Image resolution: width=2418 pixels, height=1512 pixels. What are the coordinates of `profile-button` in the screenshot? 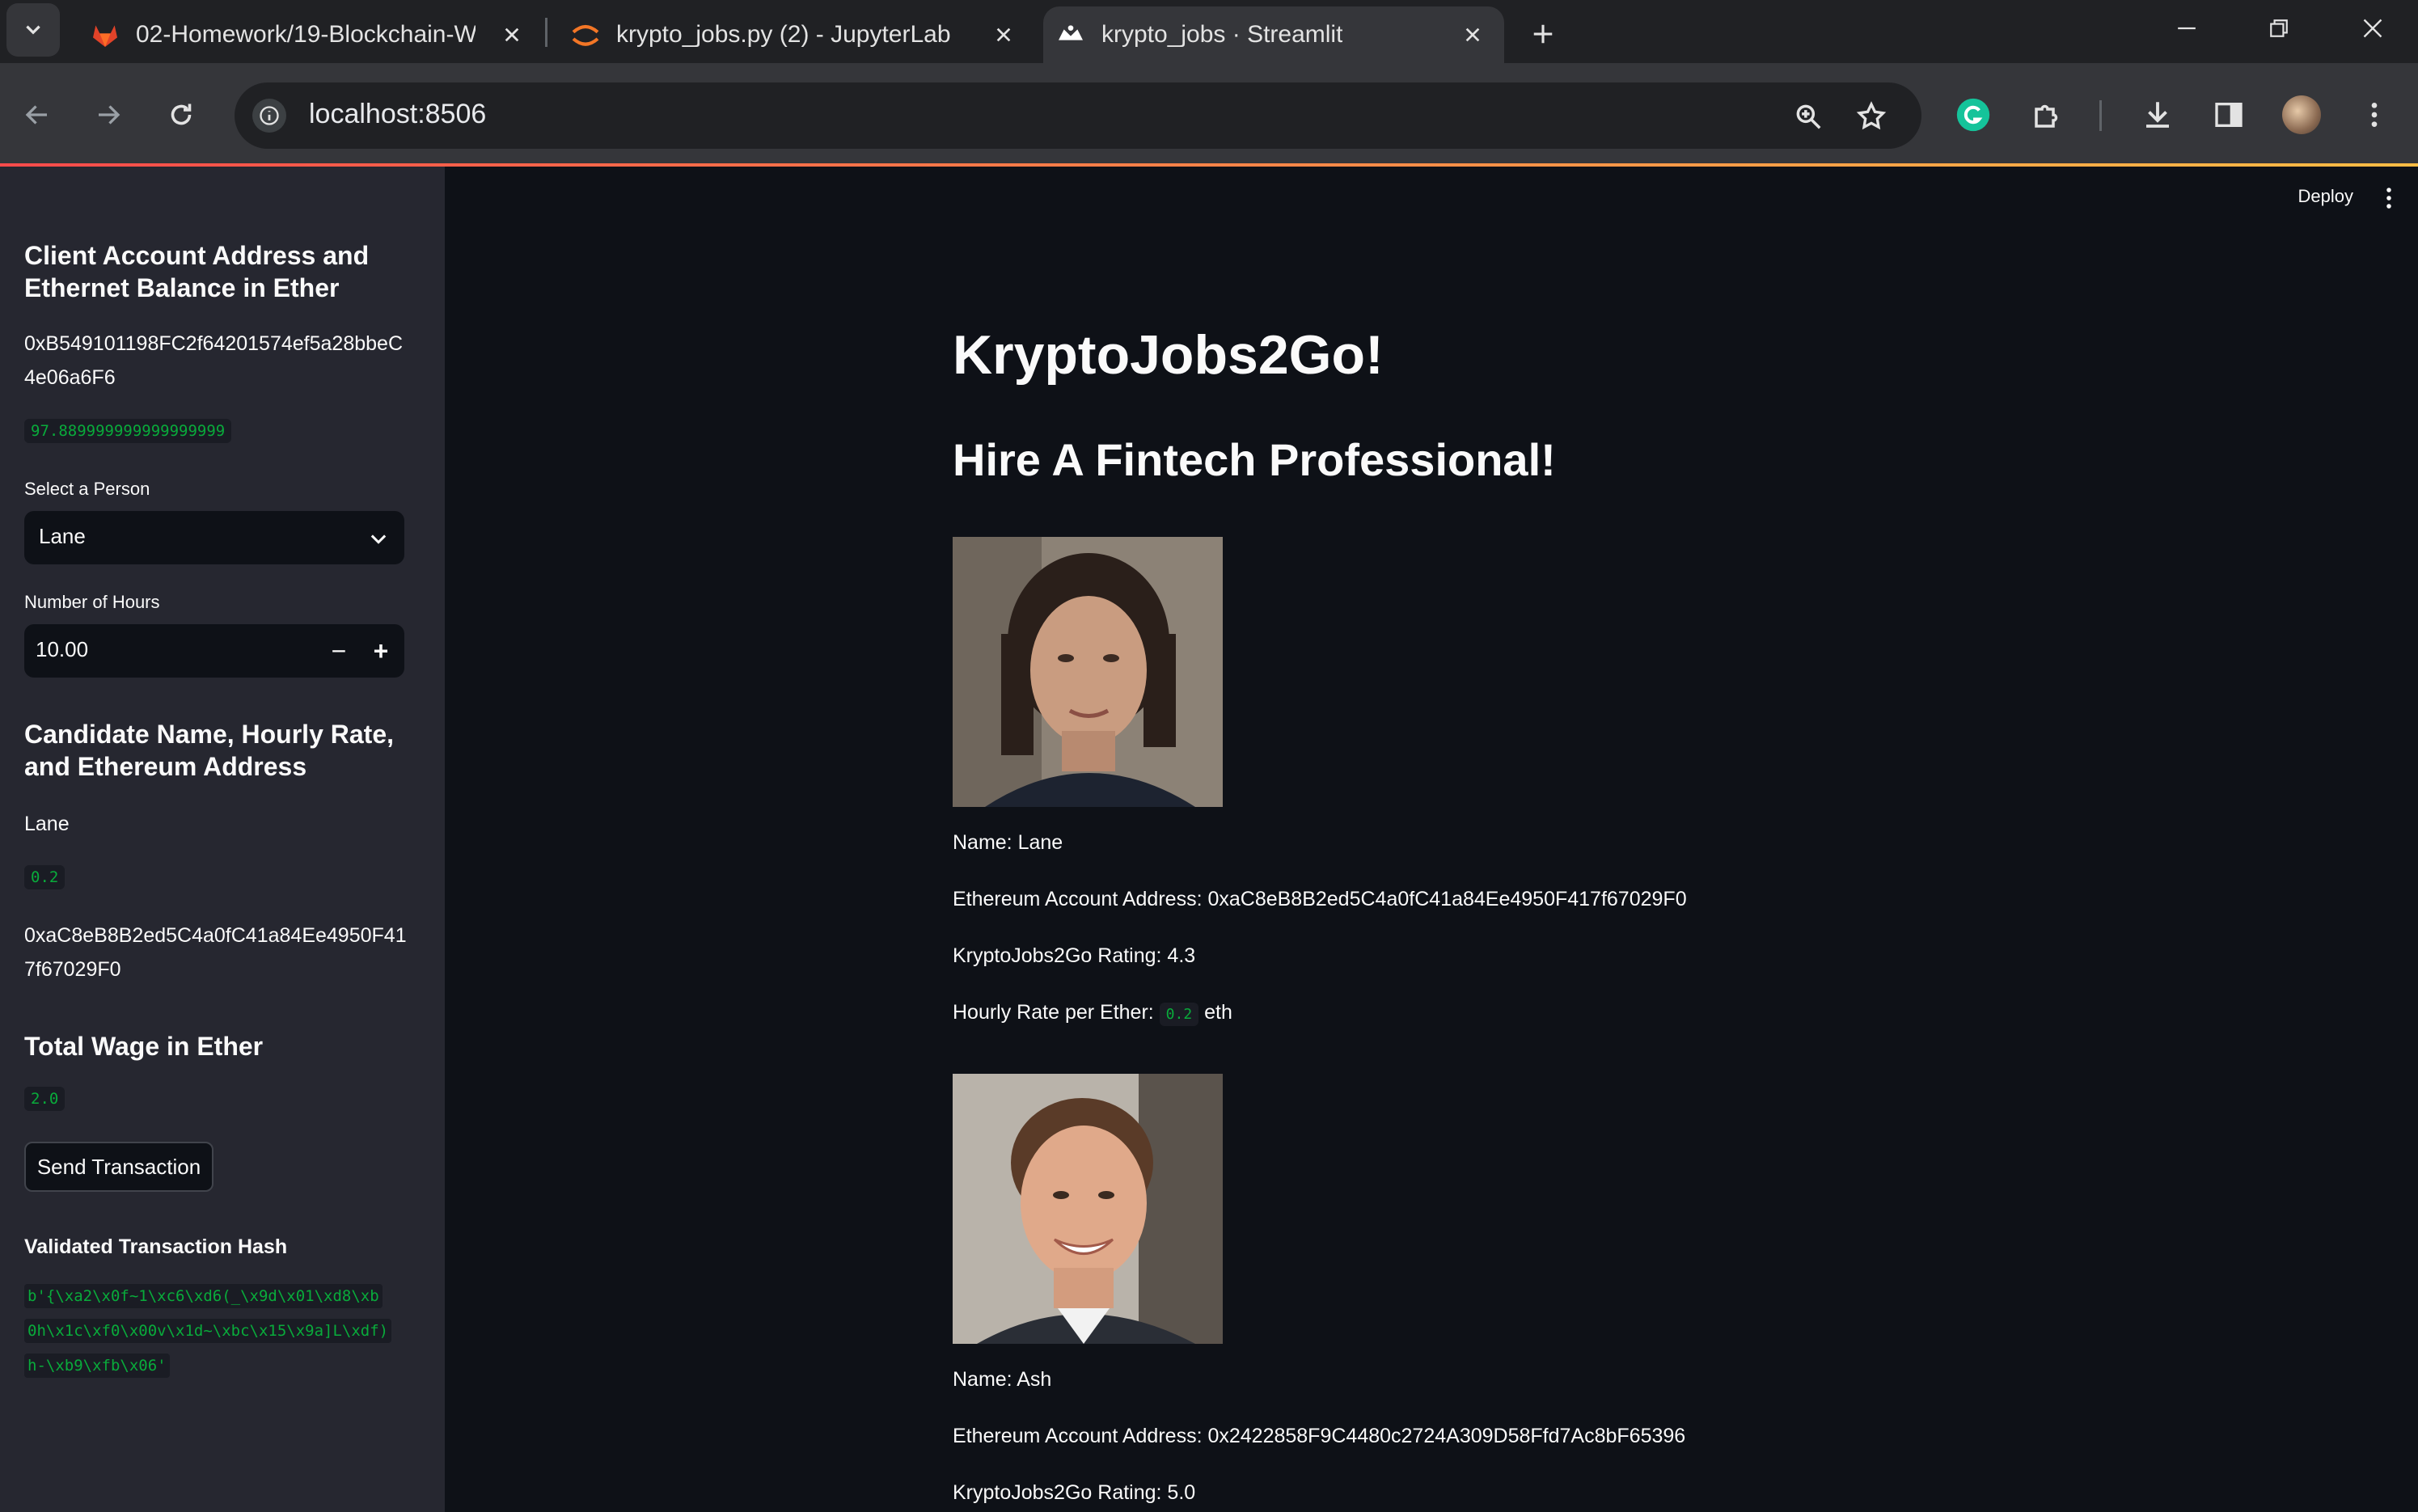 It's located at (2301, 114).